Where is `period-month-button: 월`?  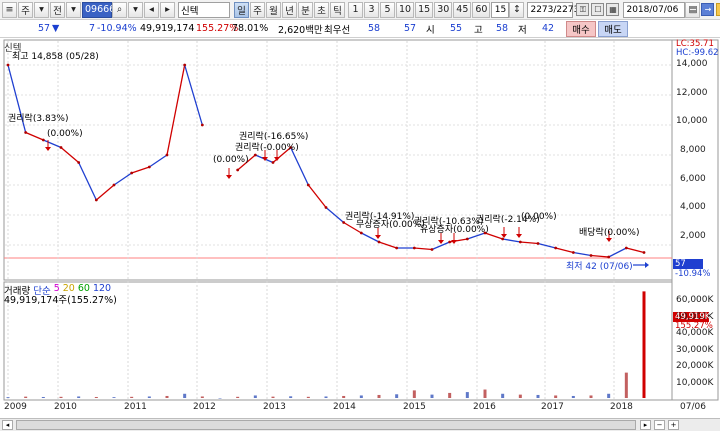 period-month-button: 월 is located at coordinates (273, 9).